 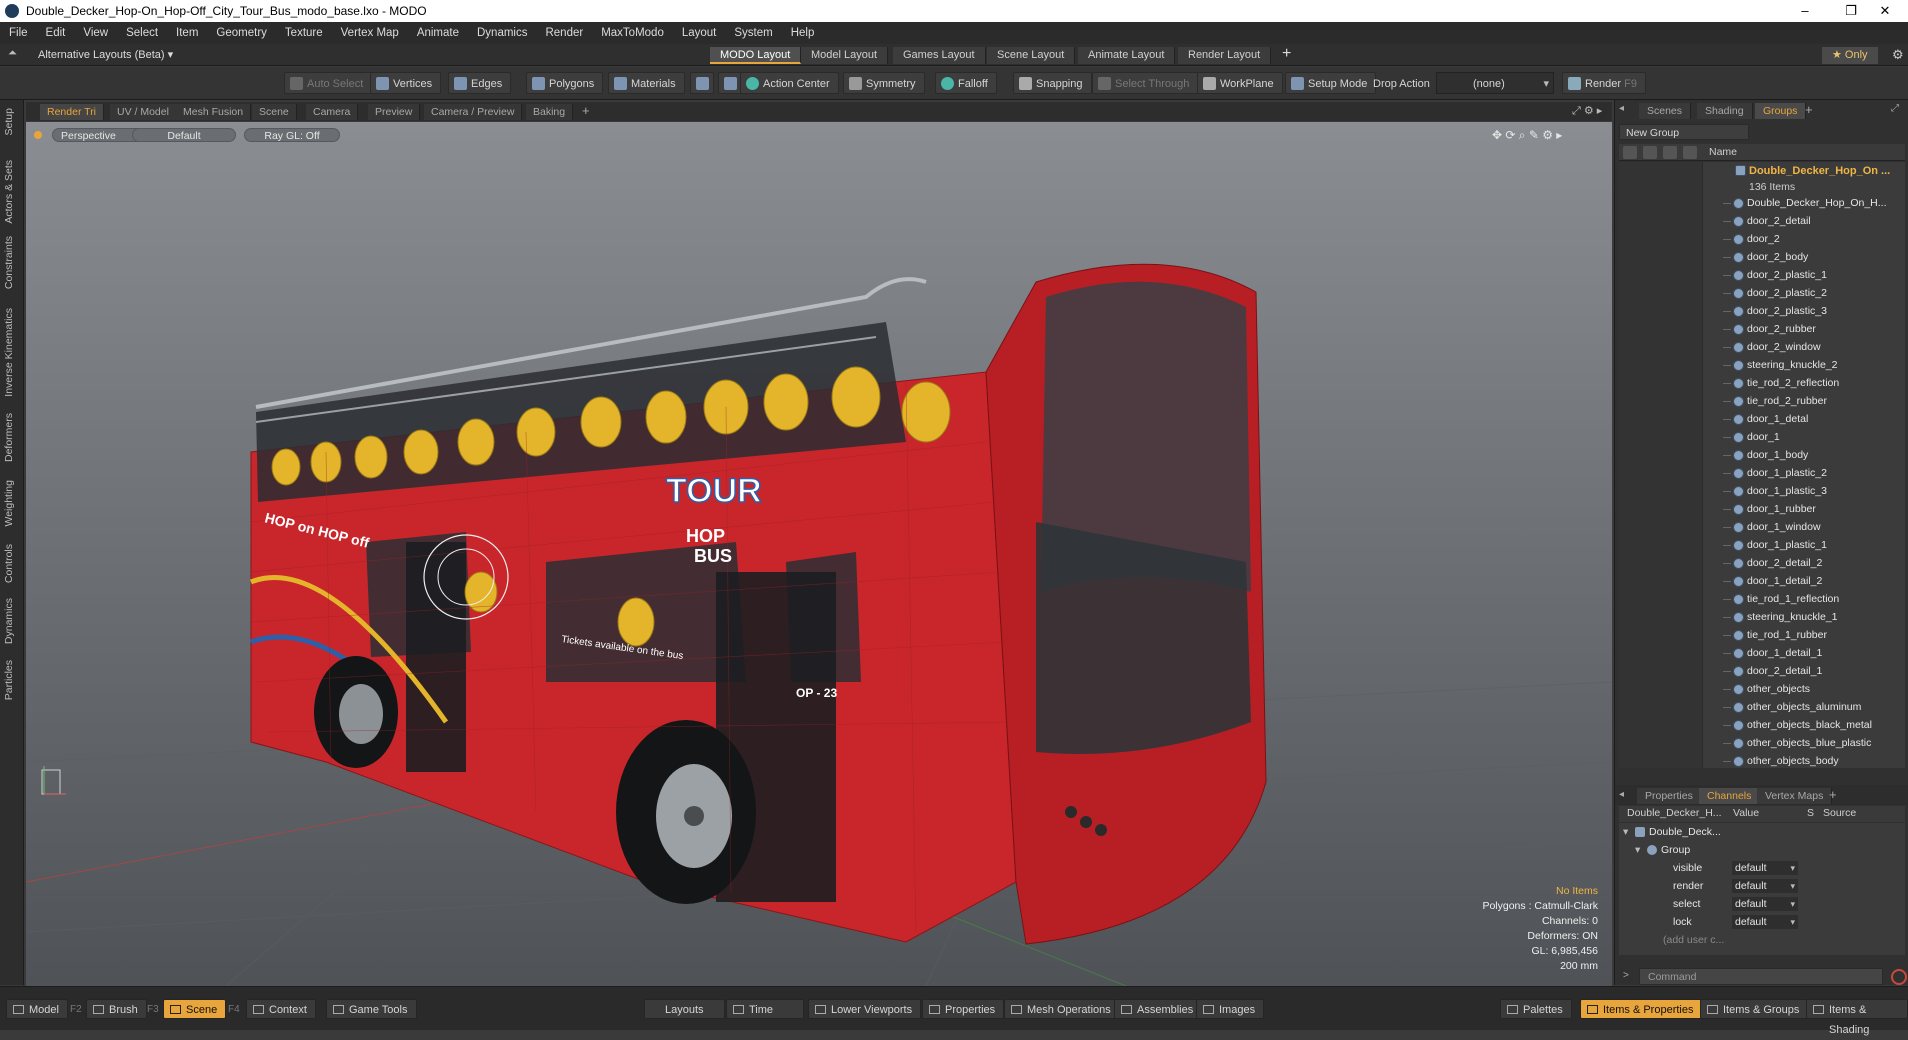 I want to click on tree-item: steering_knuckle_1, so click(x=1762, y=617).